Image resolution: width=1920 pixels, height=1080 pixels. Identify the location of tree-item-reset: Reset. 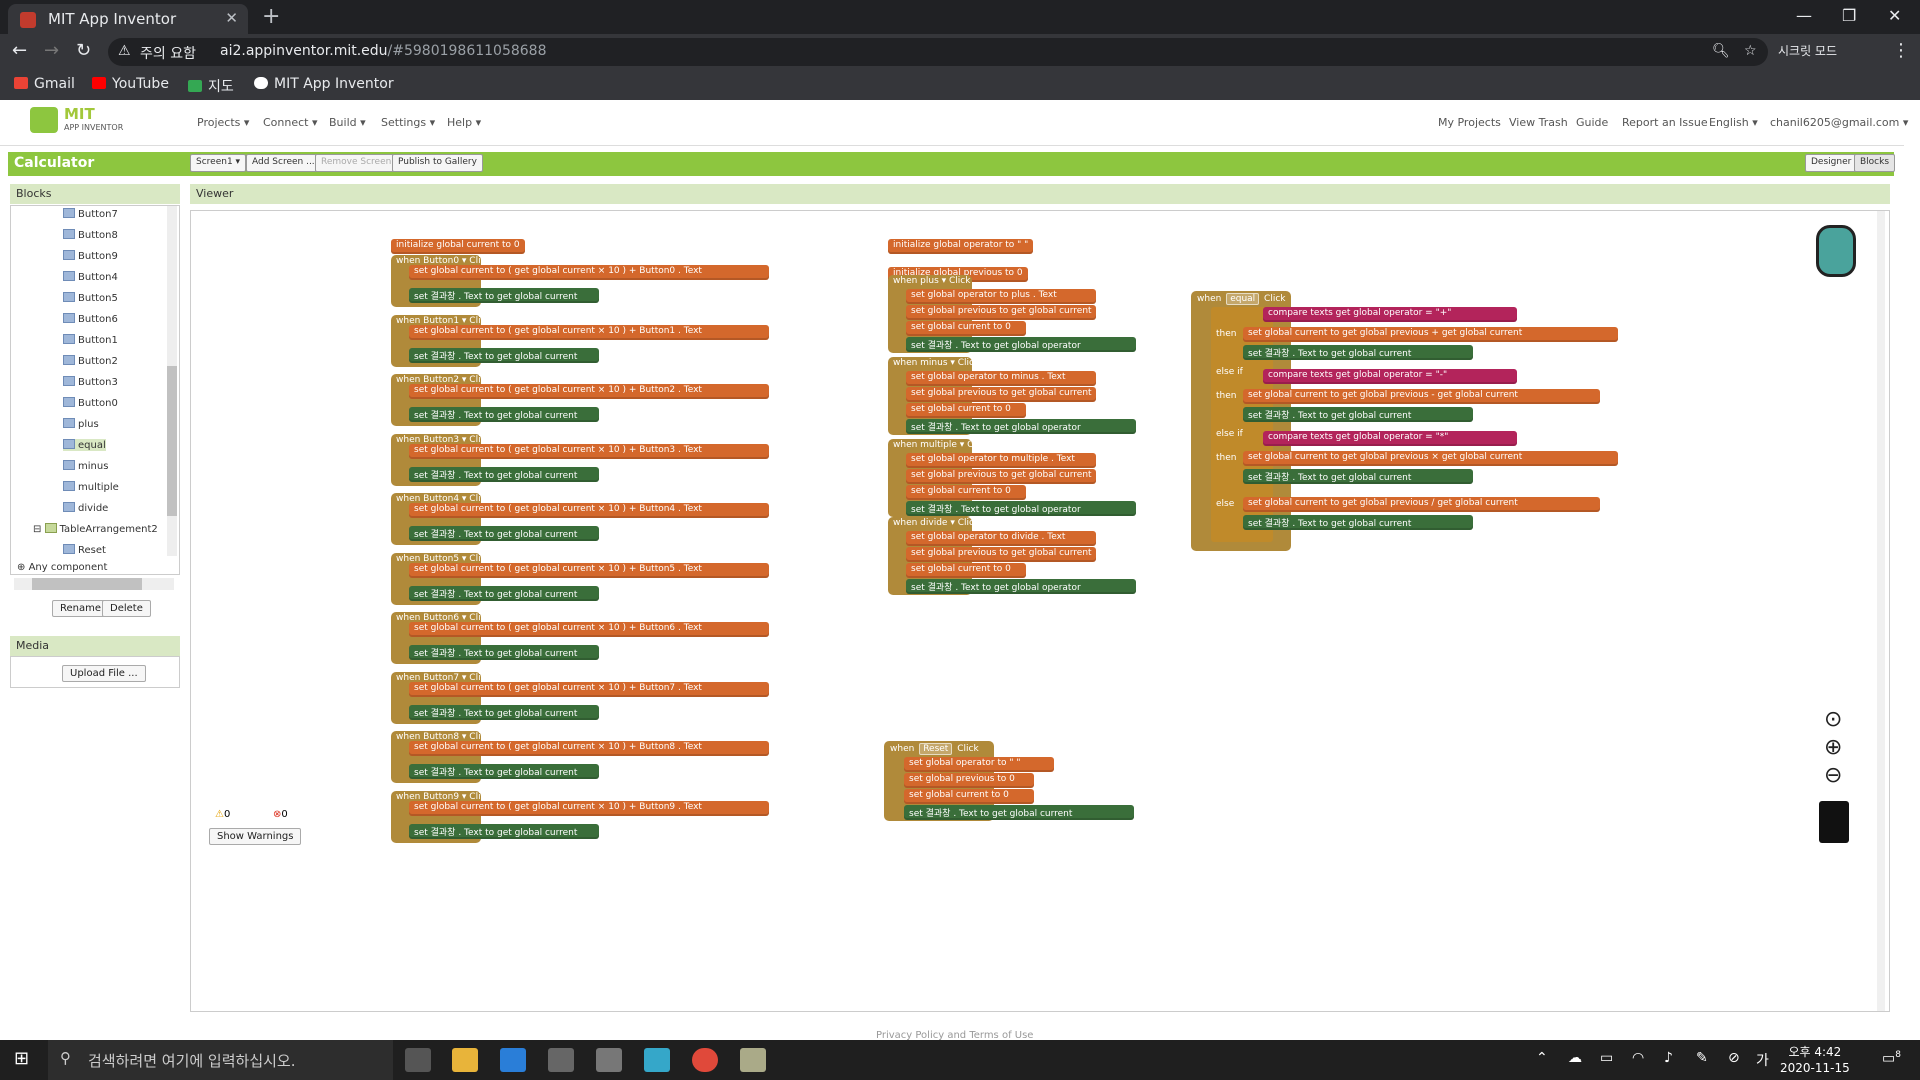
(84, 550).